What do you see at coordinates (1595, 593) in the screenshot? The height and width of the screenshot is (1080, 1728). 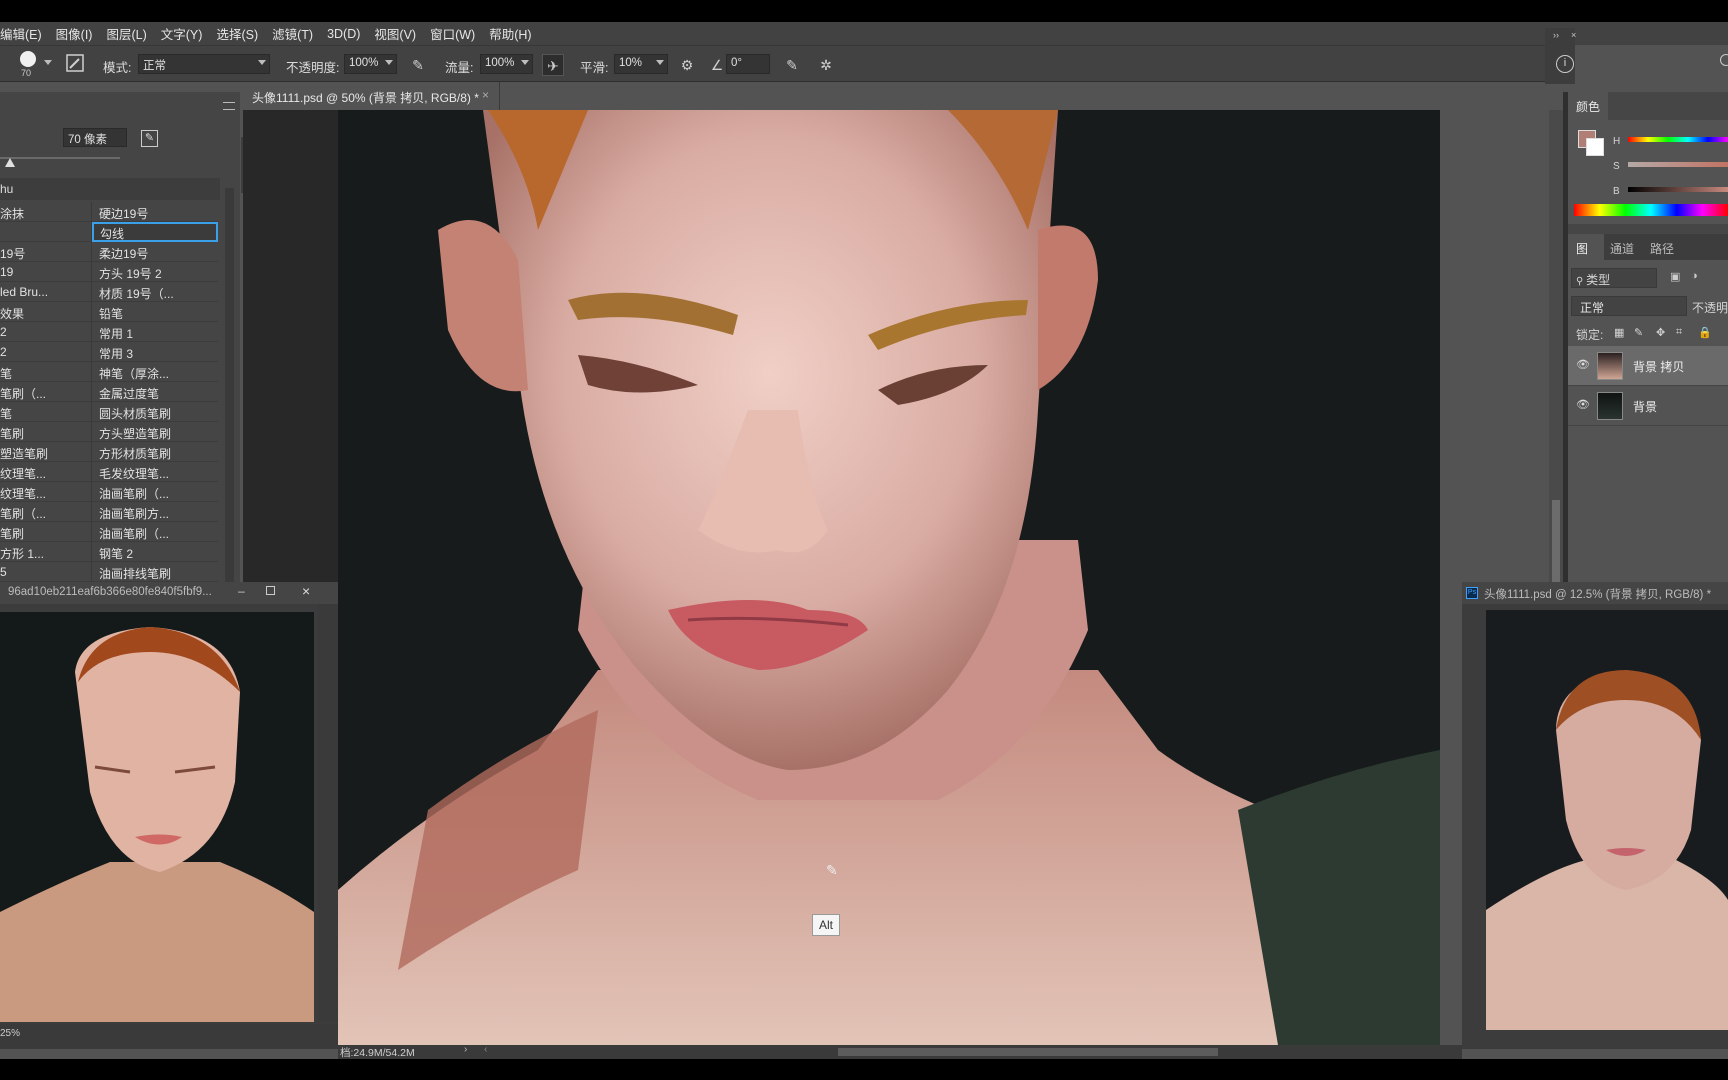 I see `secondary-window-titlebar: Ps 头像1111.psd @ 12.5% (背景 拷贝, RGB/8) *` at bounding box center [1595, 593].